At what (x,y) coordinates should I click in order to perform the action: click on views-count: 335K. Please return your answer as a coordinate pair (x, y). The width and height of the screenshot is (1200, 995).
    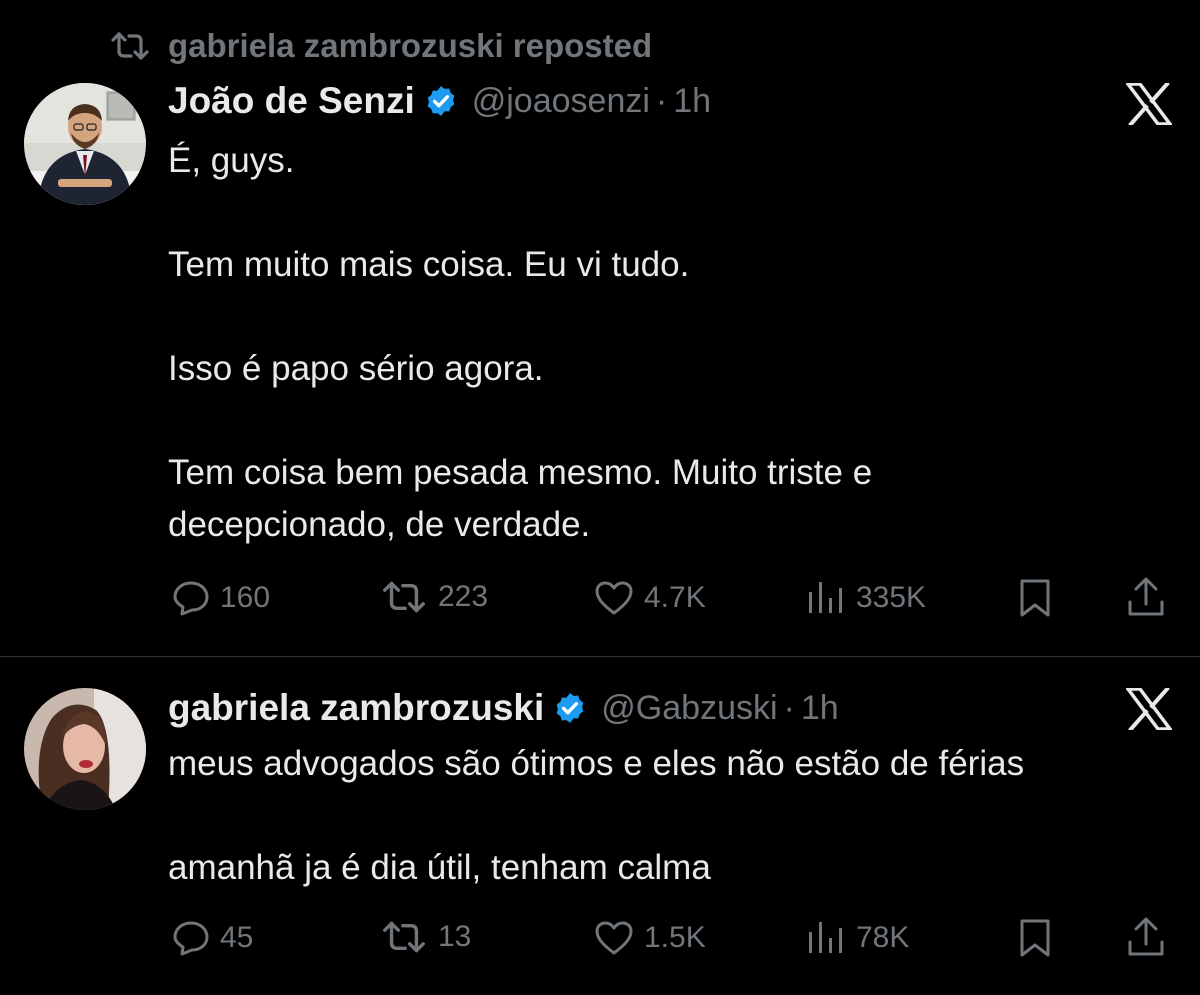
    Looking at the image, I should click on (891, 597).